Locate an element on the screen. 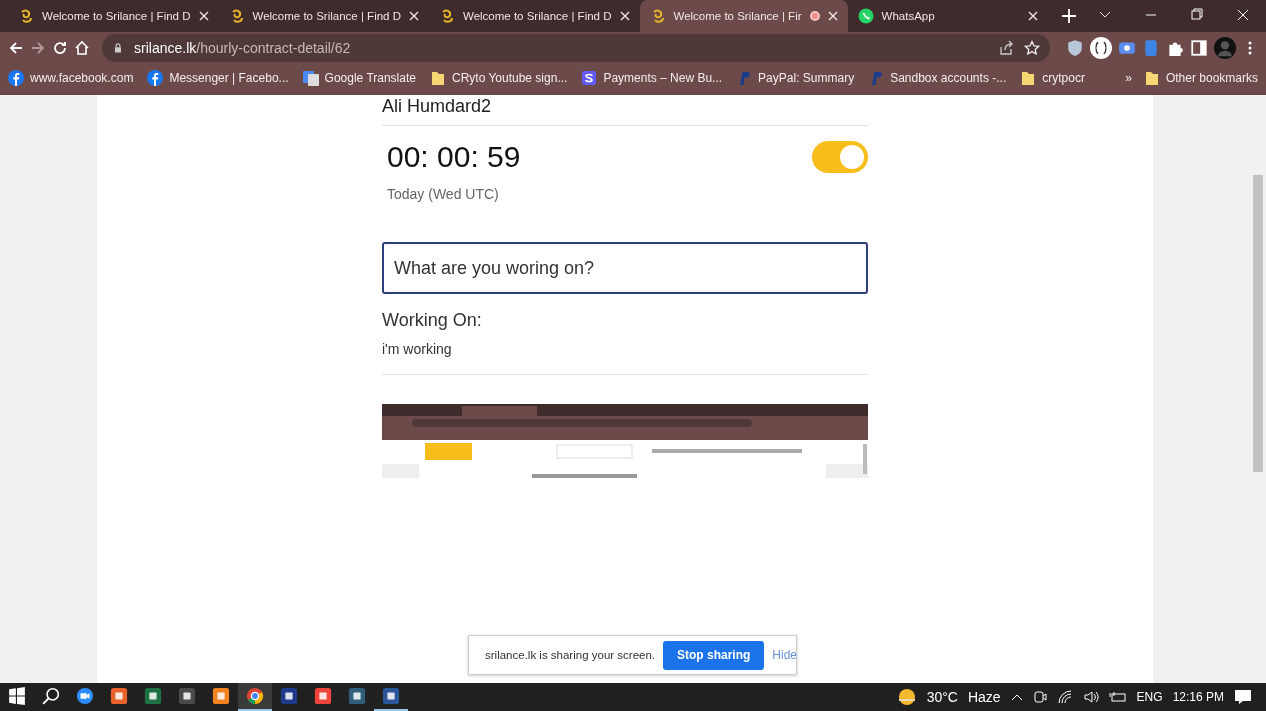 This screenshot has height=711, width=1266. sun-icon is located at coordinates (906, 697).